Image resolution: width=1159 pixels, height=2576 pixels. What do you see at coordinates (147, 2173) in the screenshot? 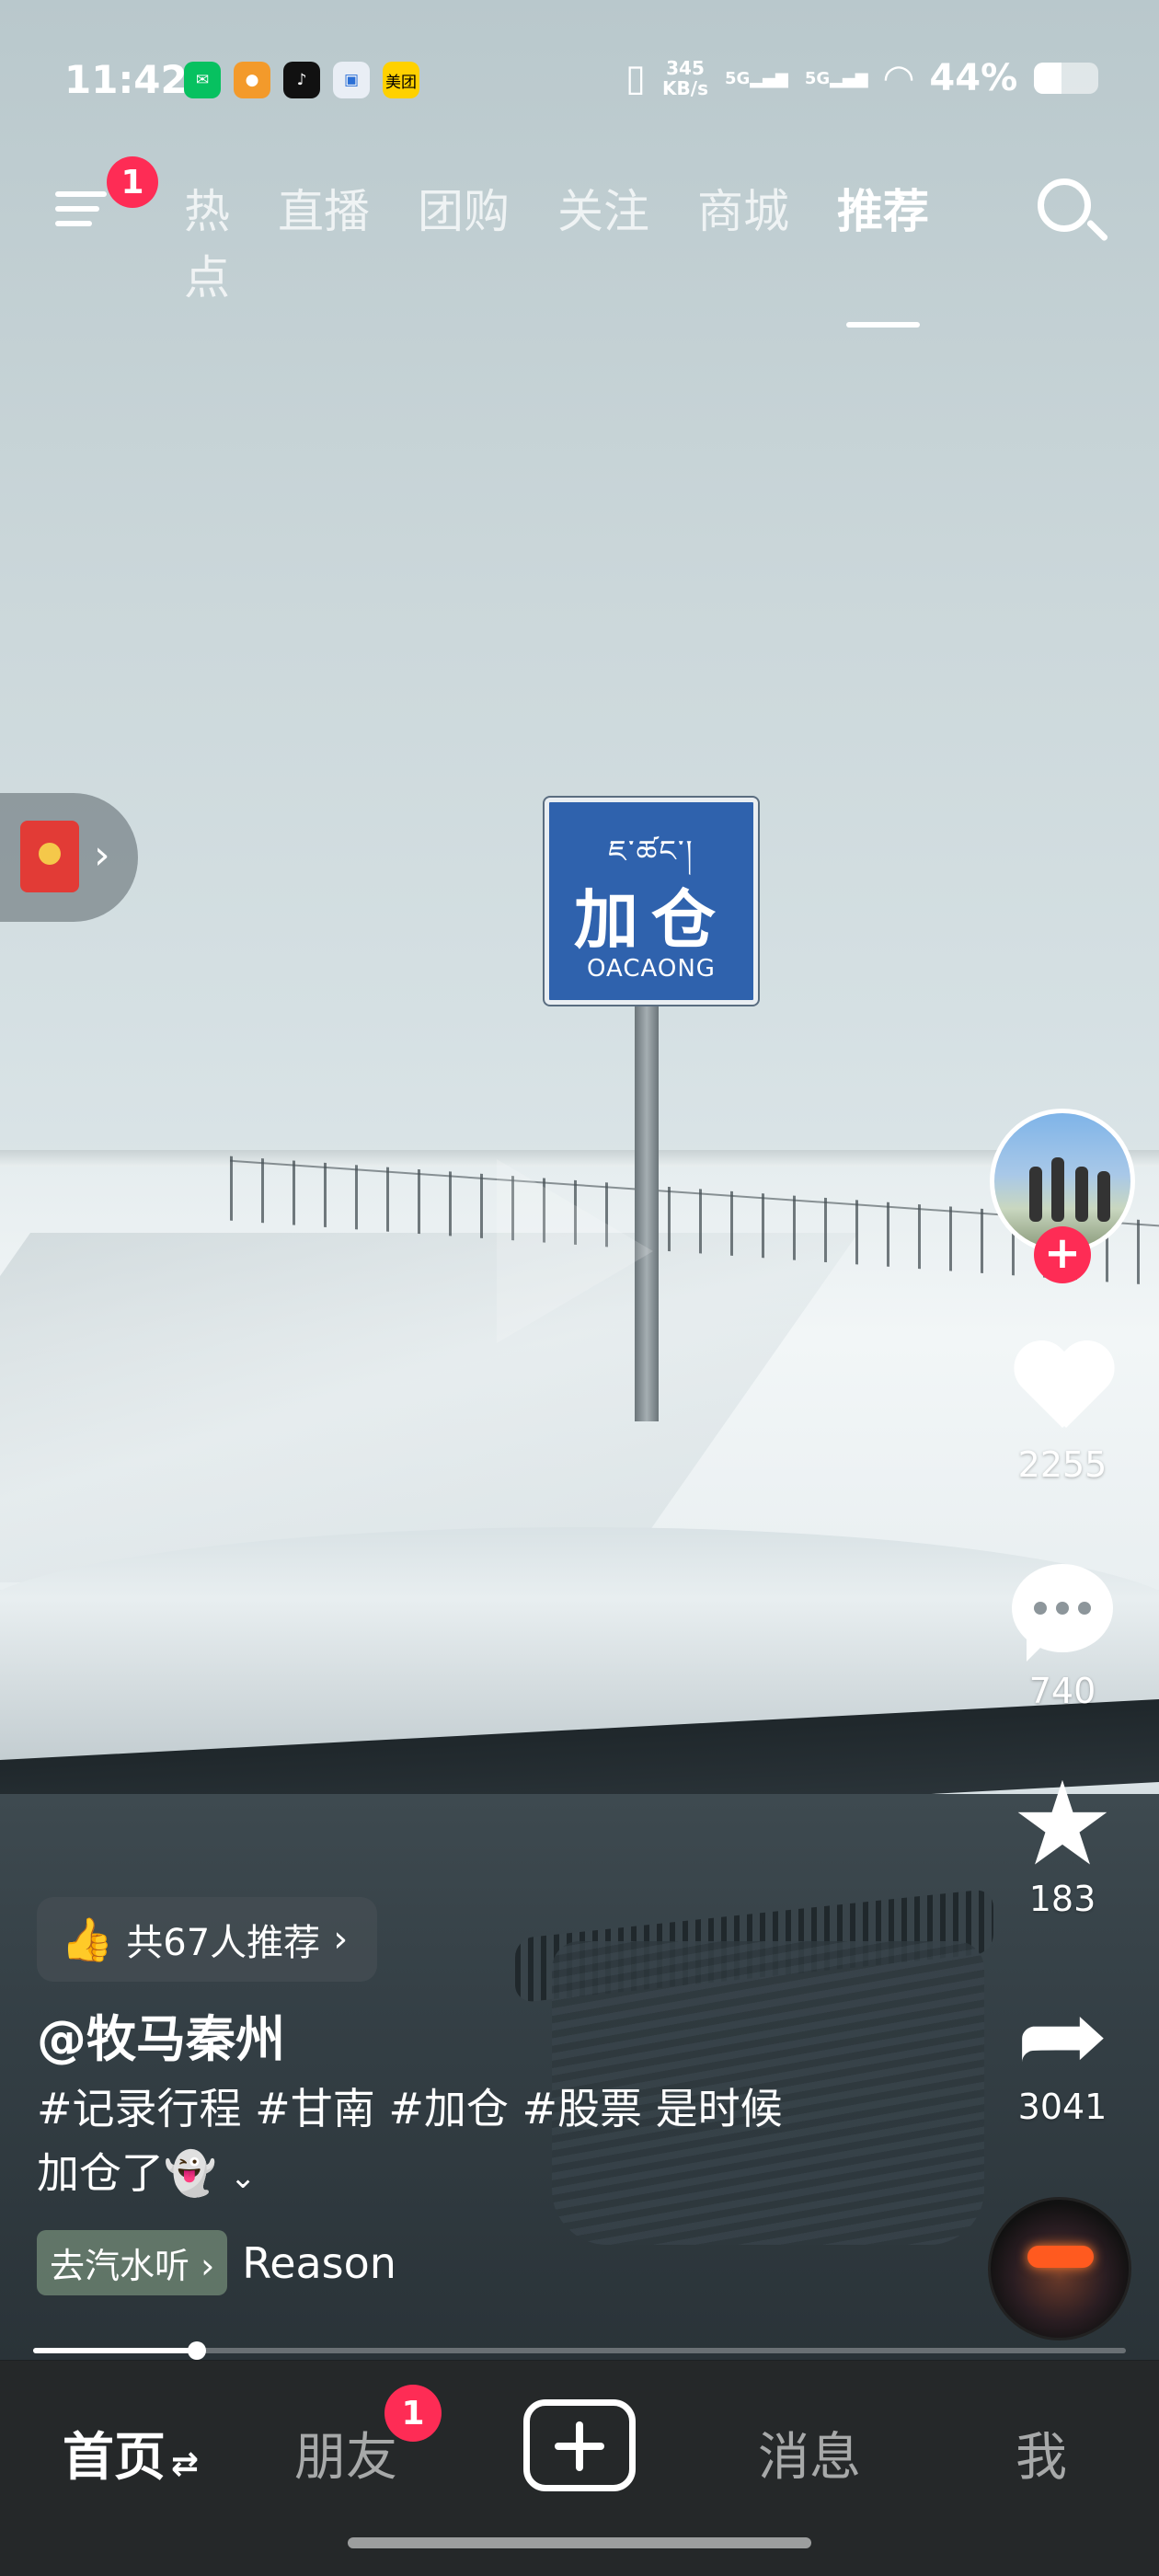
I see `description-line-2: 加仓了👻 ⌄` at bounding box center [147, 2173].